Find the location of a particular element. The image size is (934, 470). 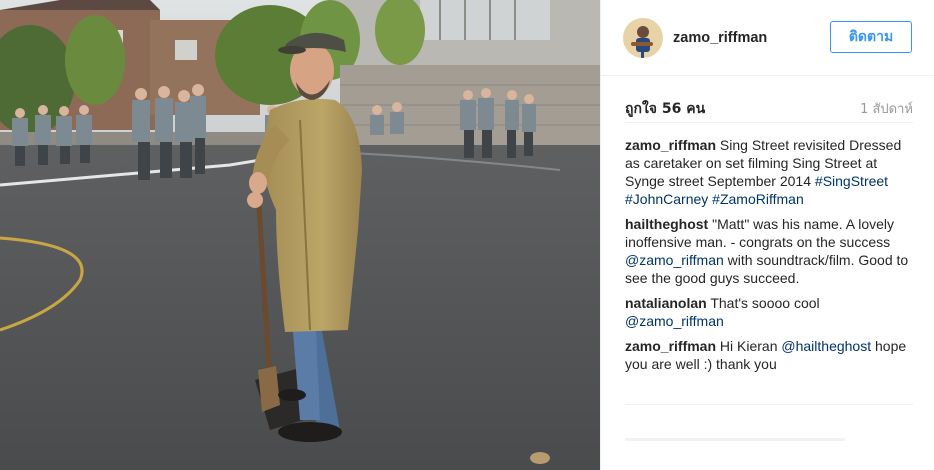

avatar is located at coordinates (643, 38).